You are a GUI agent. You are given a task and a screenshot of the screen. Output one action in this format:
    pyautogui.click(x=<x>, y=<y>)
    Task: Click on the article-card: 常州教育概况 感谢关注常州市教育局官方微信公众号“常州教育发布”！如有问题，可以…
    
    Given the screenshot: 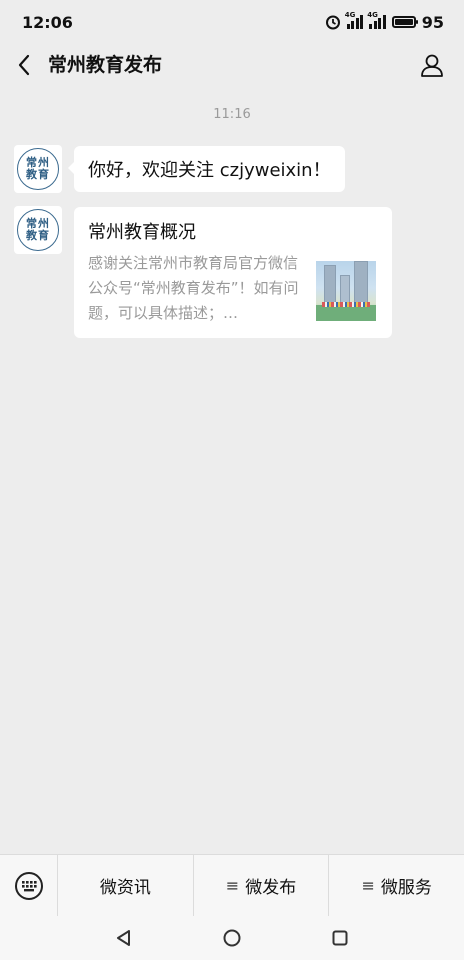 What is the action you would take?
    pyautogui.click(x=233, y=272)
    